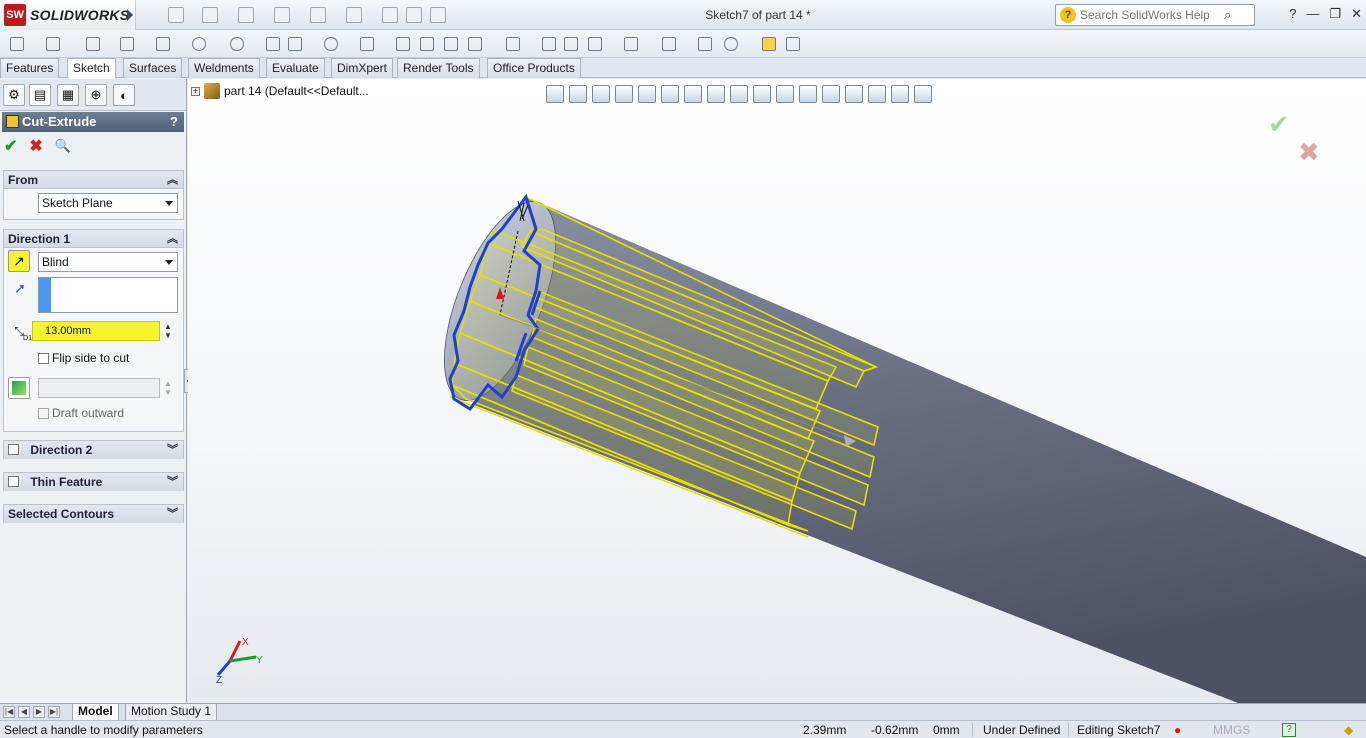  I want to click on tab-office-products: Office Products, so click(534, 68).